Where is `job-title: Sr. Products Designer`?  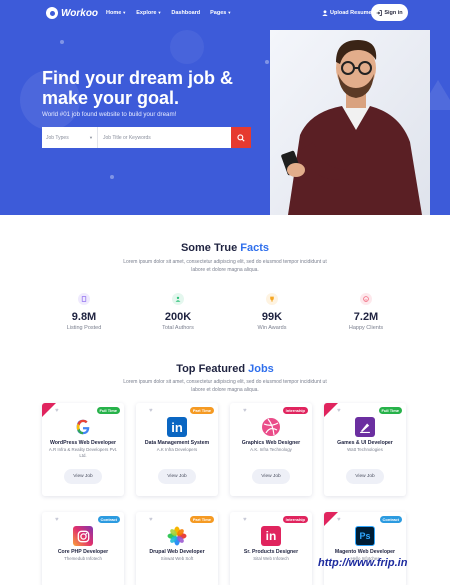 job-title: Sr. Products Designer is located at coordinates (271, 552).